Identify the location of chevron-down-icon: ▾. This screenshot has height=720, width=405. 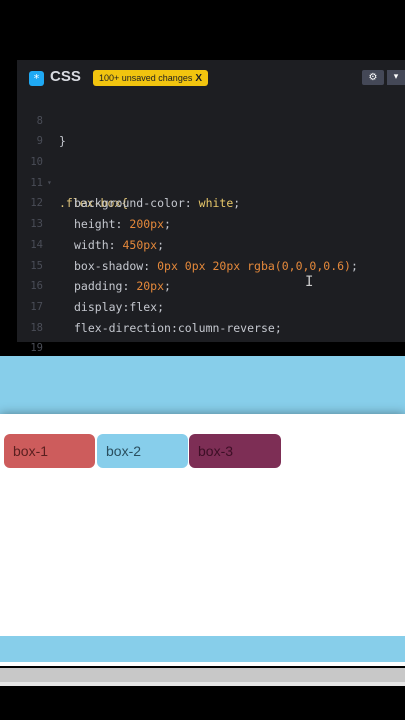
(396, 77).